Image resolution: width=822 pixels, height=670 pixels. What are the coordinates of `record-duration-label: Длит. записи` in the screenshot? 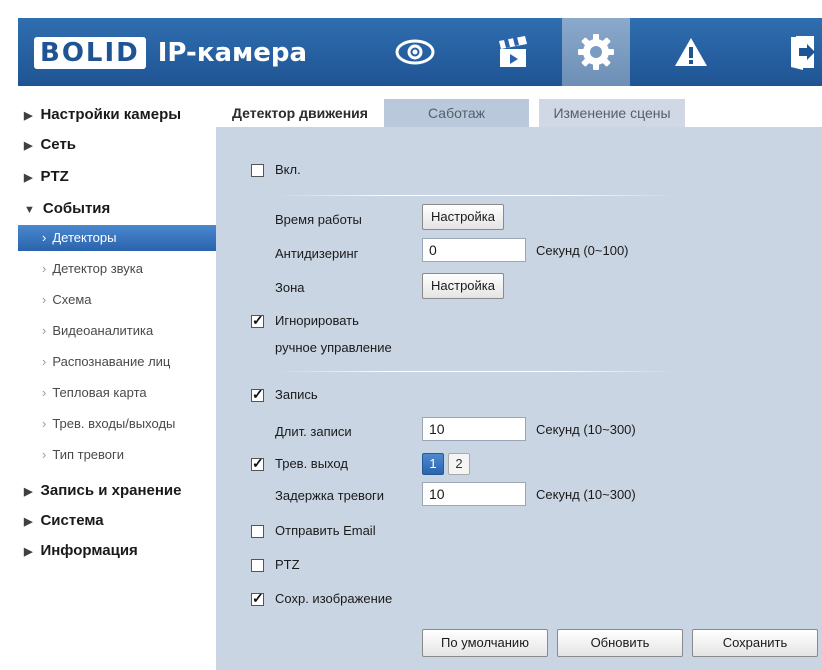 It's located at (313, 431).